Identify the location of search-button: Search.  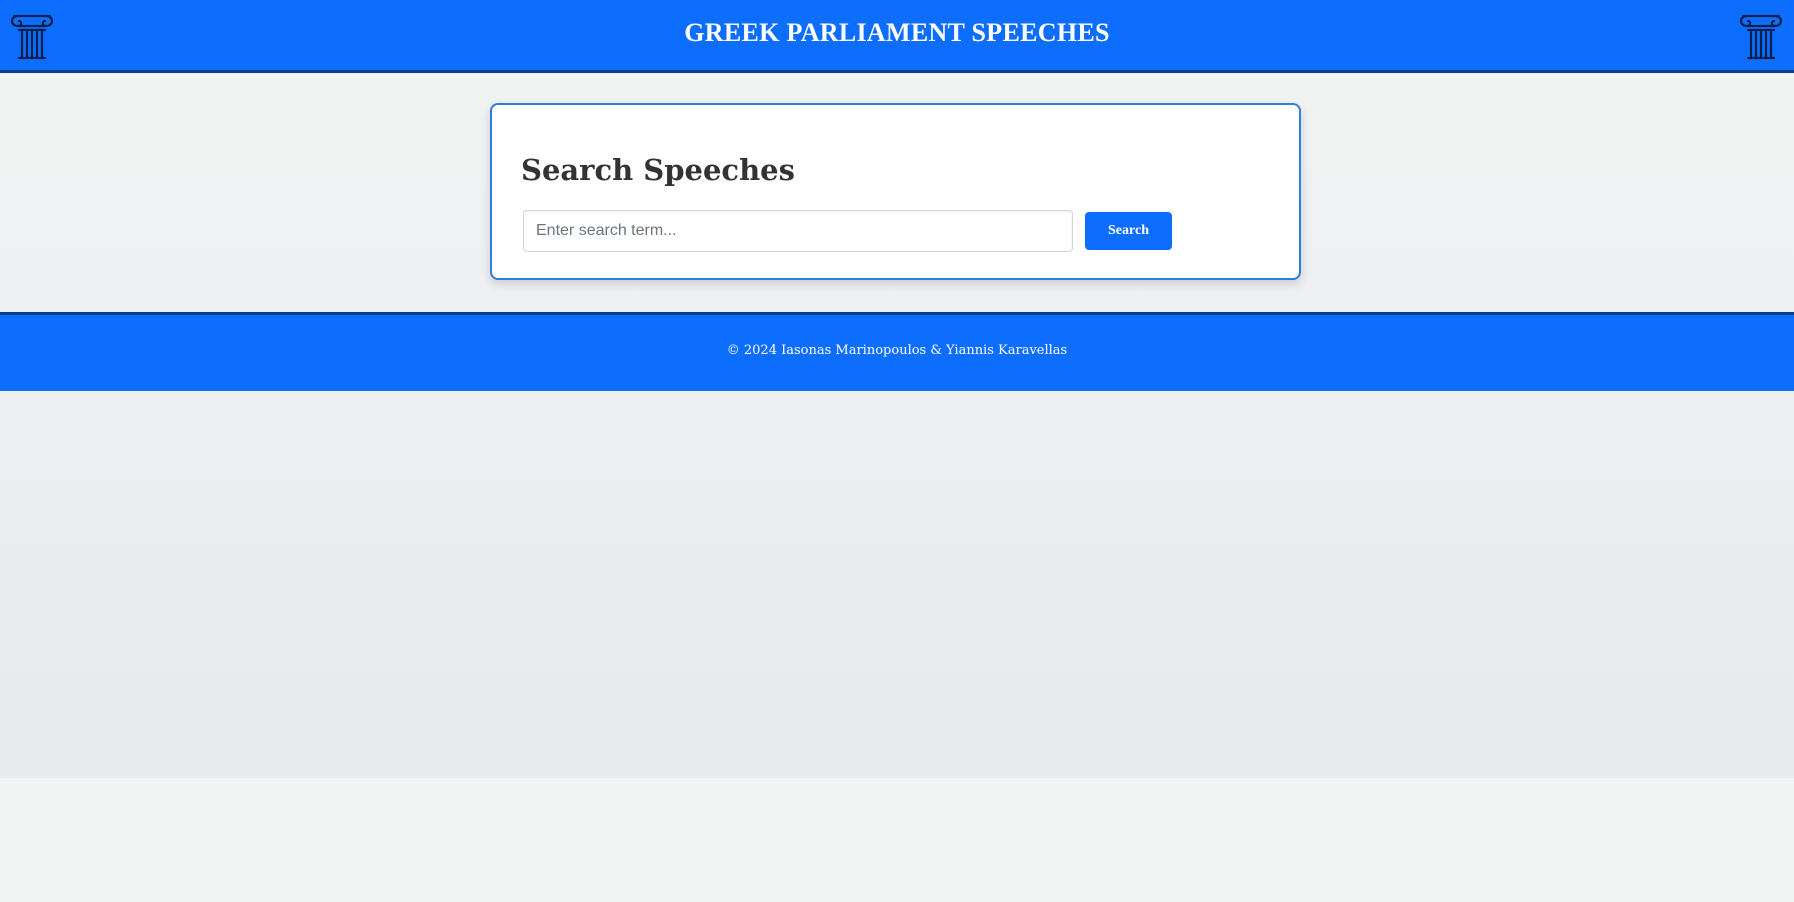
(1128, 231).